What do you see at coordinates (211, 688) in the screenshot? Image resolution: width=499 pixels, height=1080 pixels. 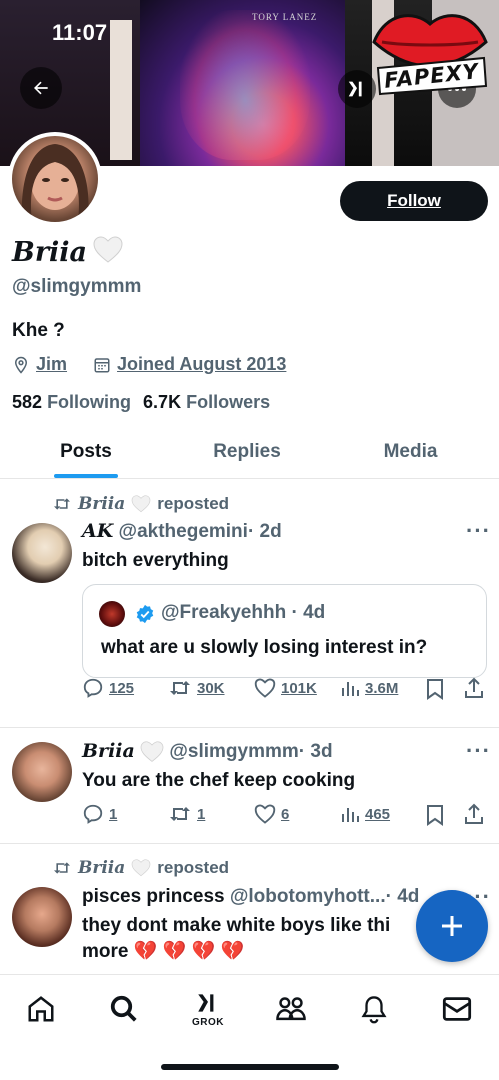 I see `repost-count: 30K` at bounding box center [211, 688].